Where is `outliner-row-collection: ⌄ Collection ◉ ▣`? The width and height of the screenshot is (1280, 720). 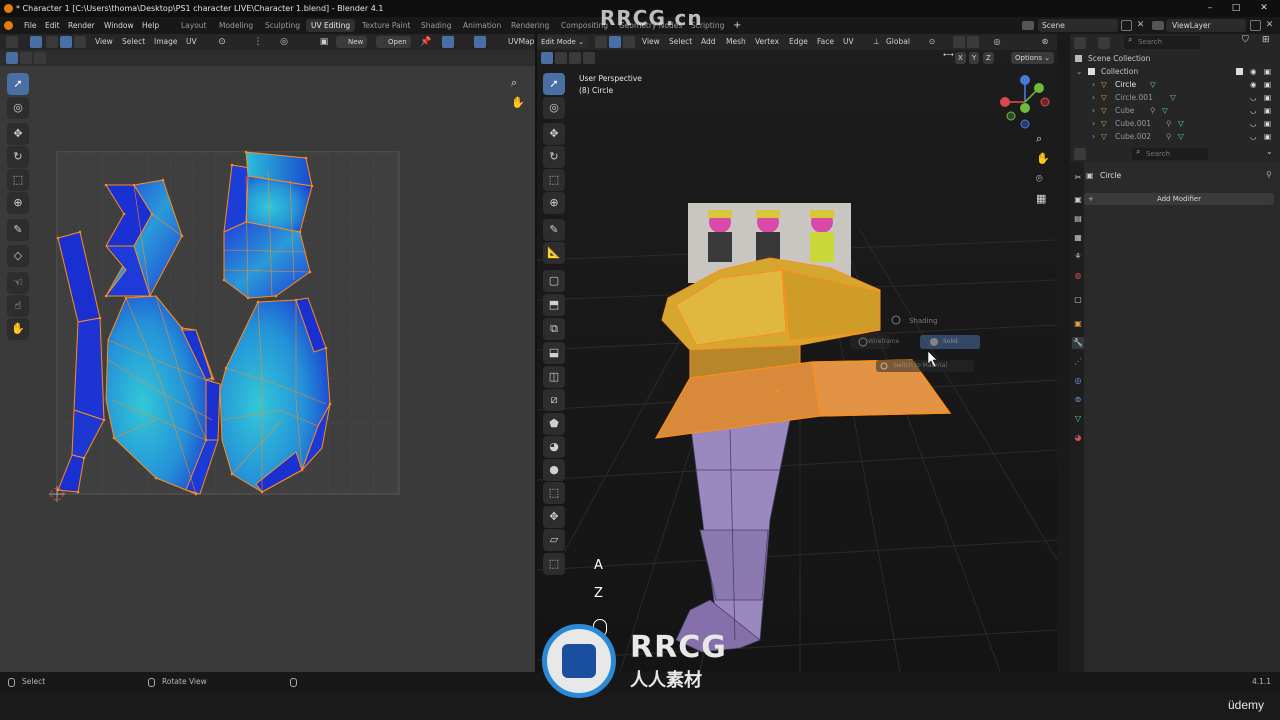 outliner-row-collection: ⌄ Collection ◉ ▣ is located at coordinates (1175, 71).